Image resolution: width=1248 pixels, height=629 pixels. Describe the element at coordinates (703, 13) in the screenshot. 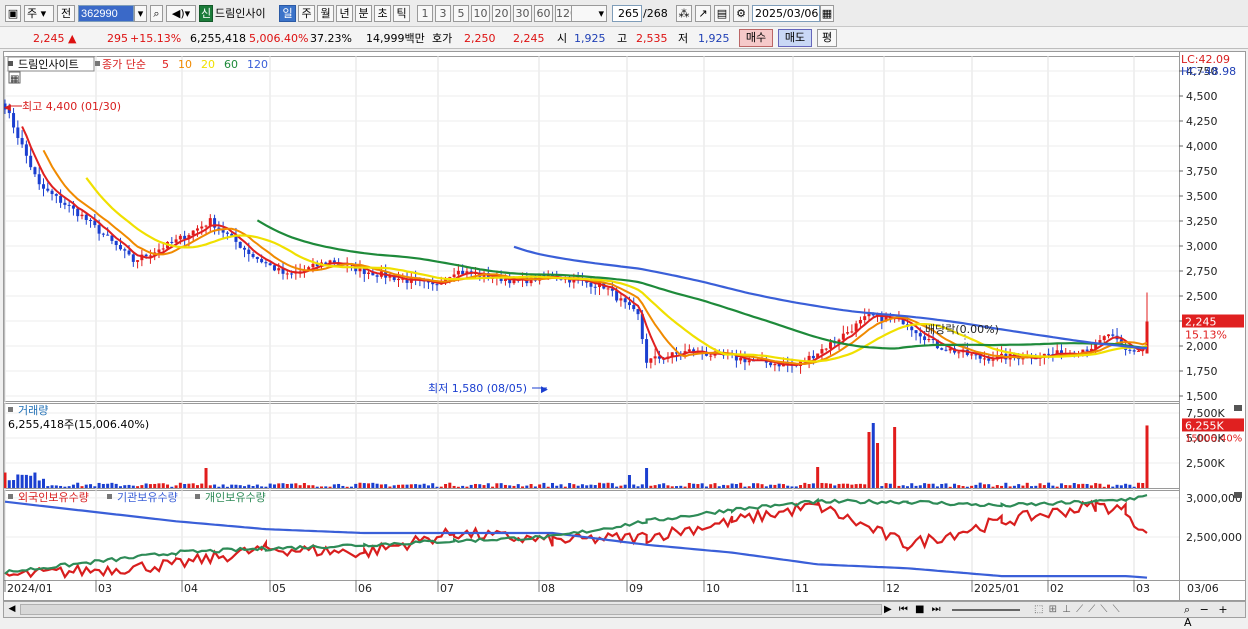

I see `trend-tool-icon: ↗` at that location.